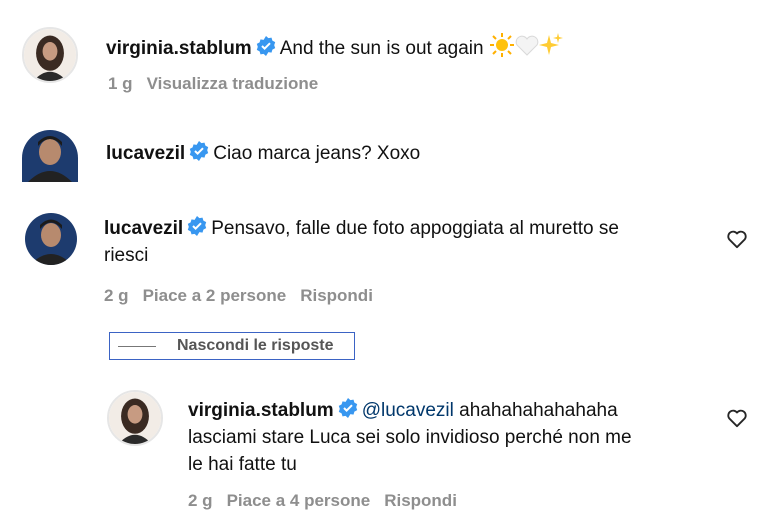 The width and height of the screenshot is (767, 511). I want to click on reply-line-3: le hai fatte tu, so click(242, 464).